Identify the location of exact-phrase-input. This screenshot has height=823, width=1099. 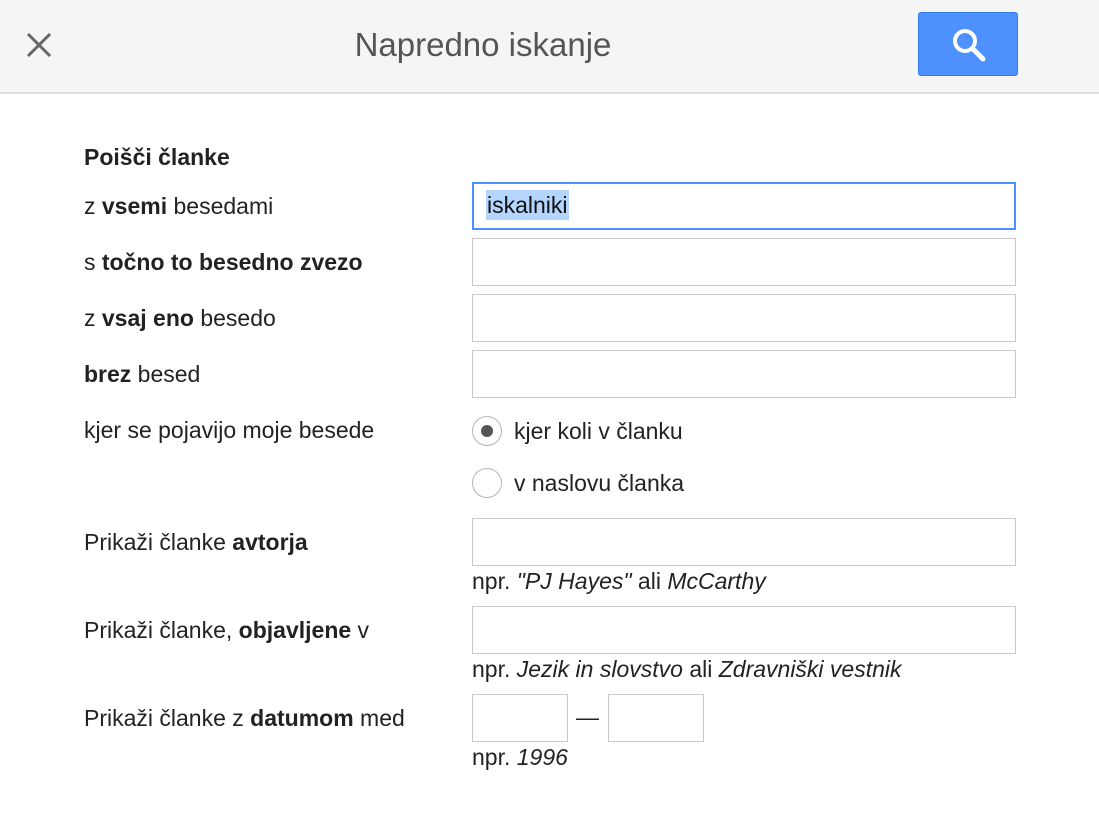
(744, 262).